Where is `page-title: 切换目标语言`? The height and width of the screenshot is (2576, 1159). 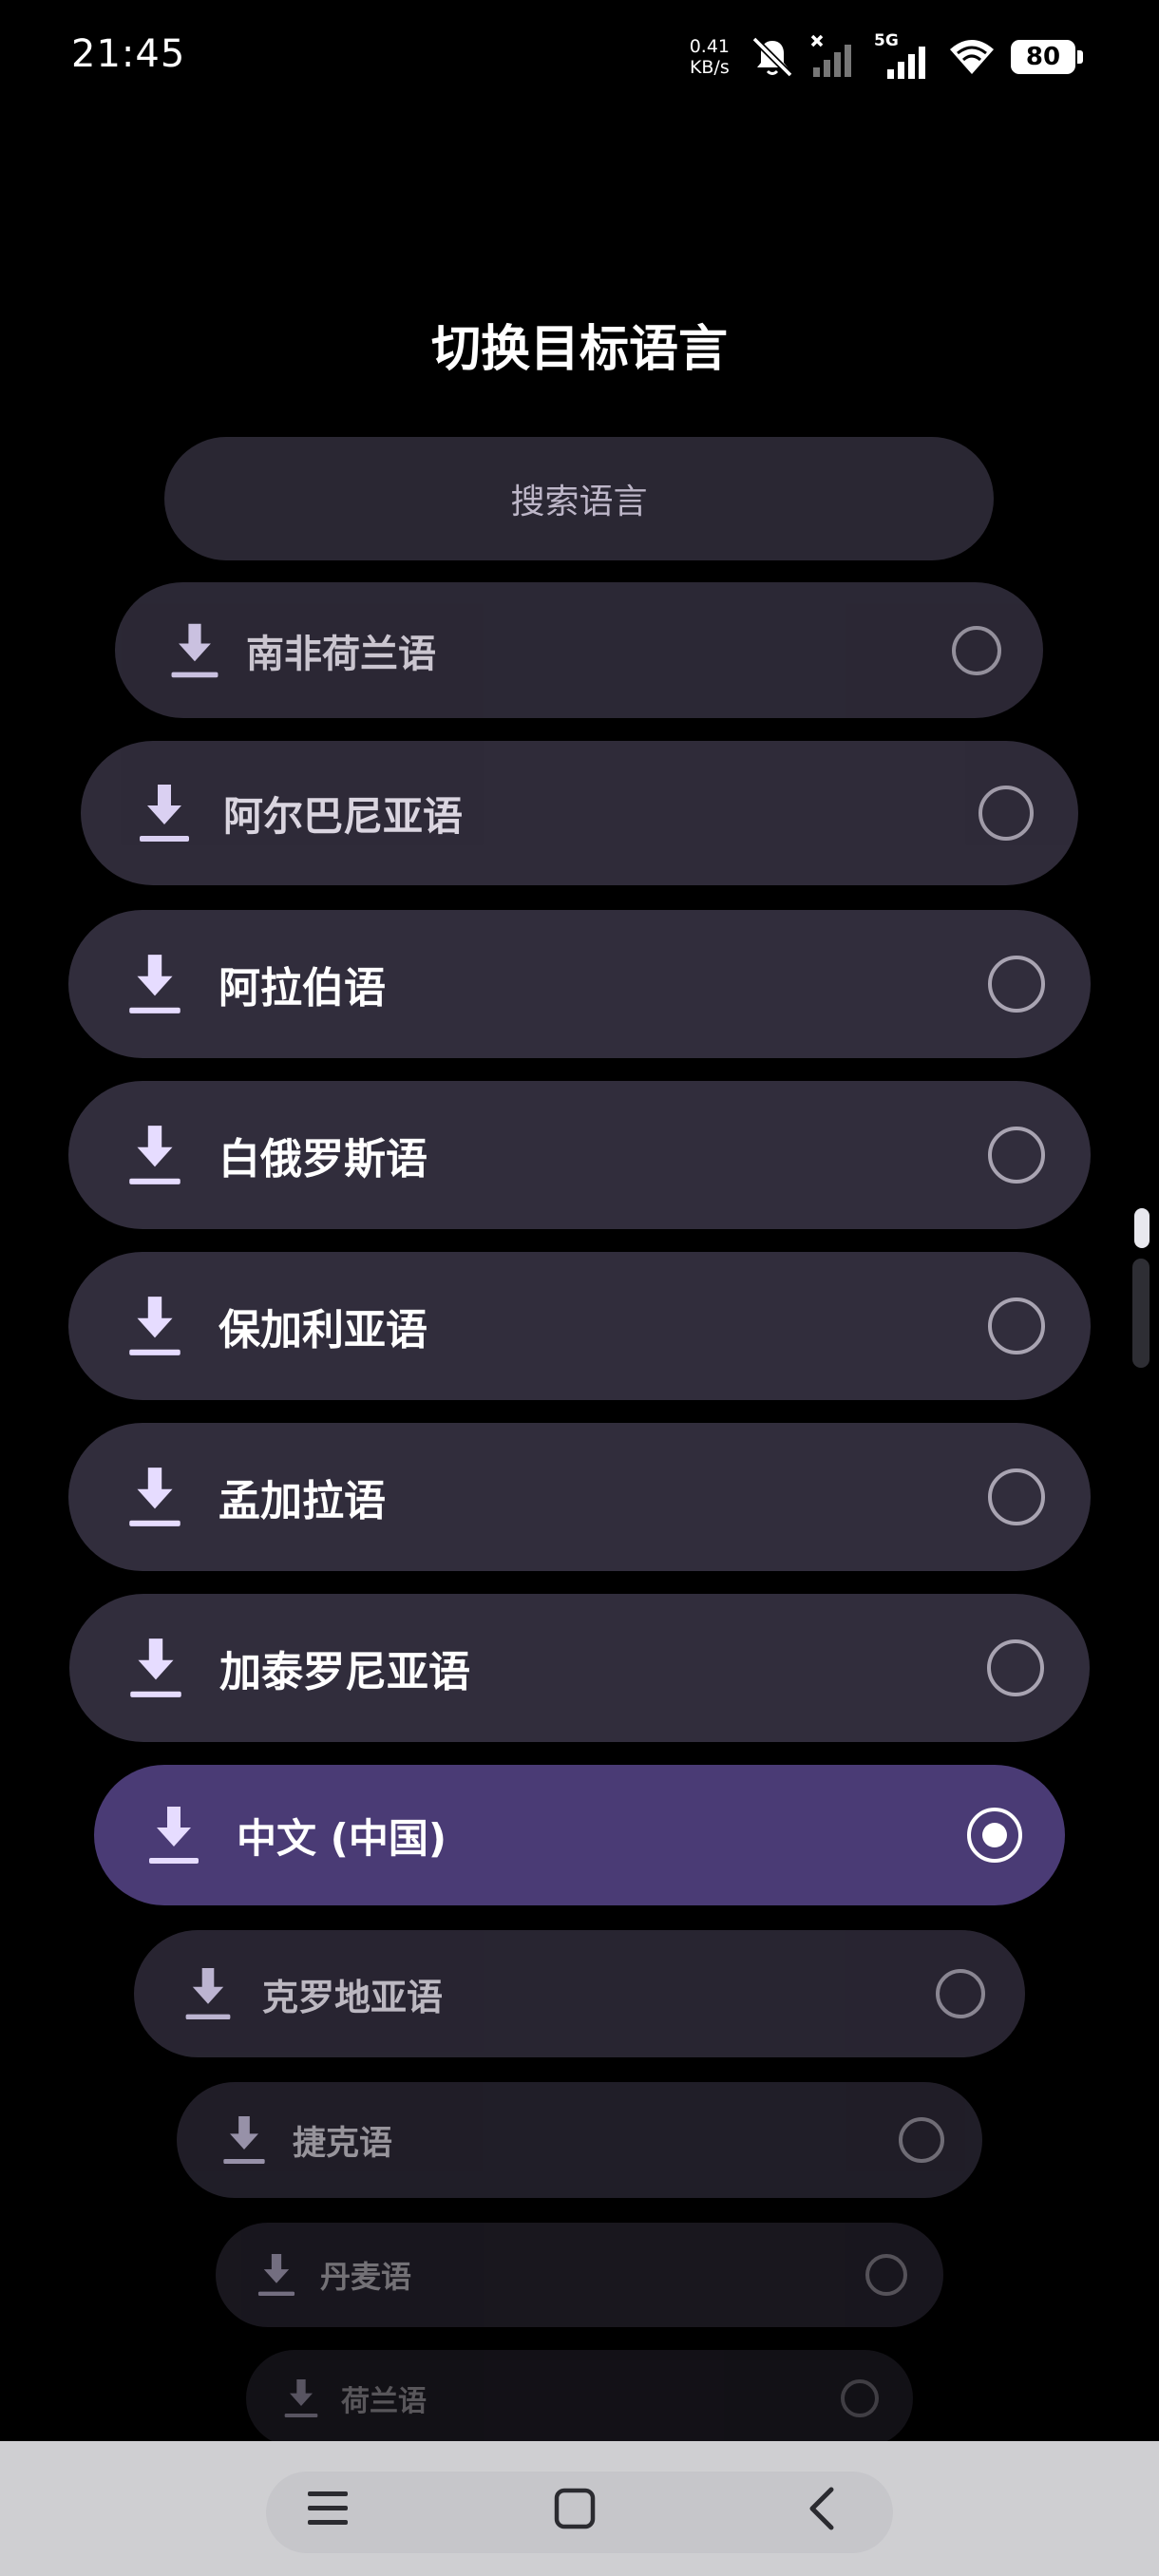 page-title: 切换目标语言 is located at coordinates (579, 349).